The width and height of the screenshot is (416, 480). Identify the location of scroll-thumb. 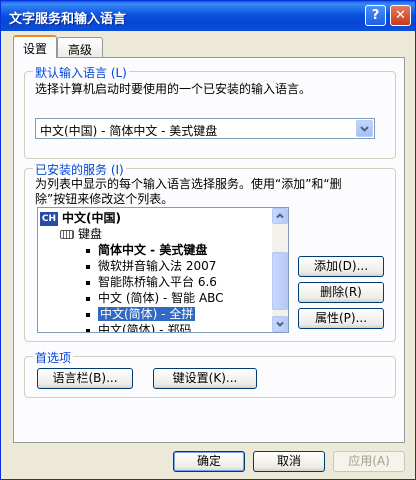
(280, 281).